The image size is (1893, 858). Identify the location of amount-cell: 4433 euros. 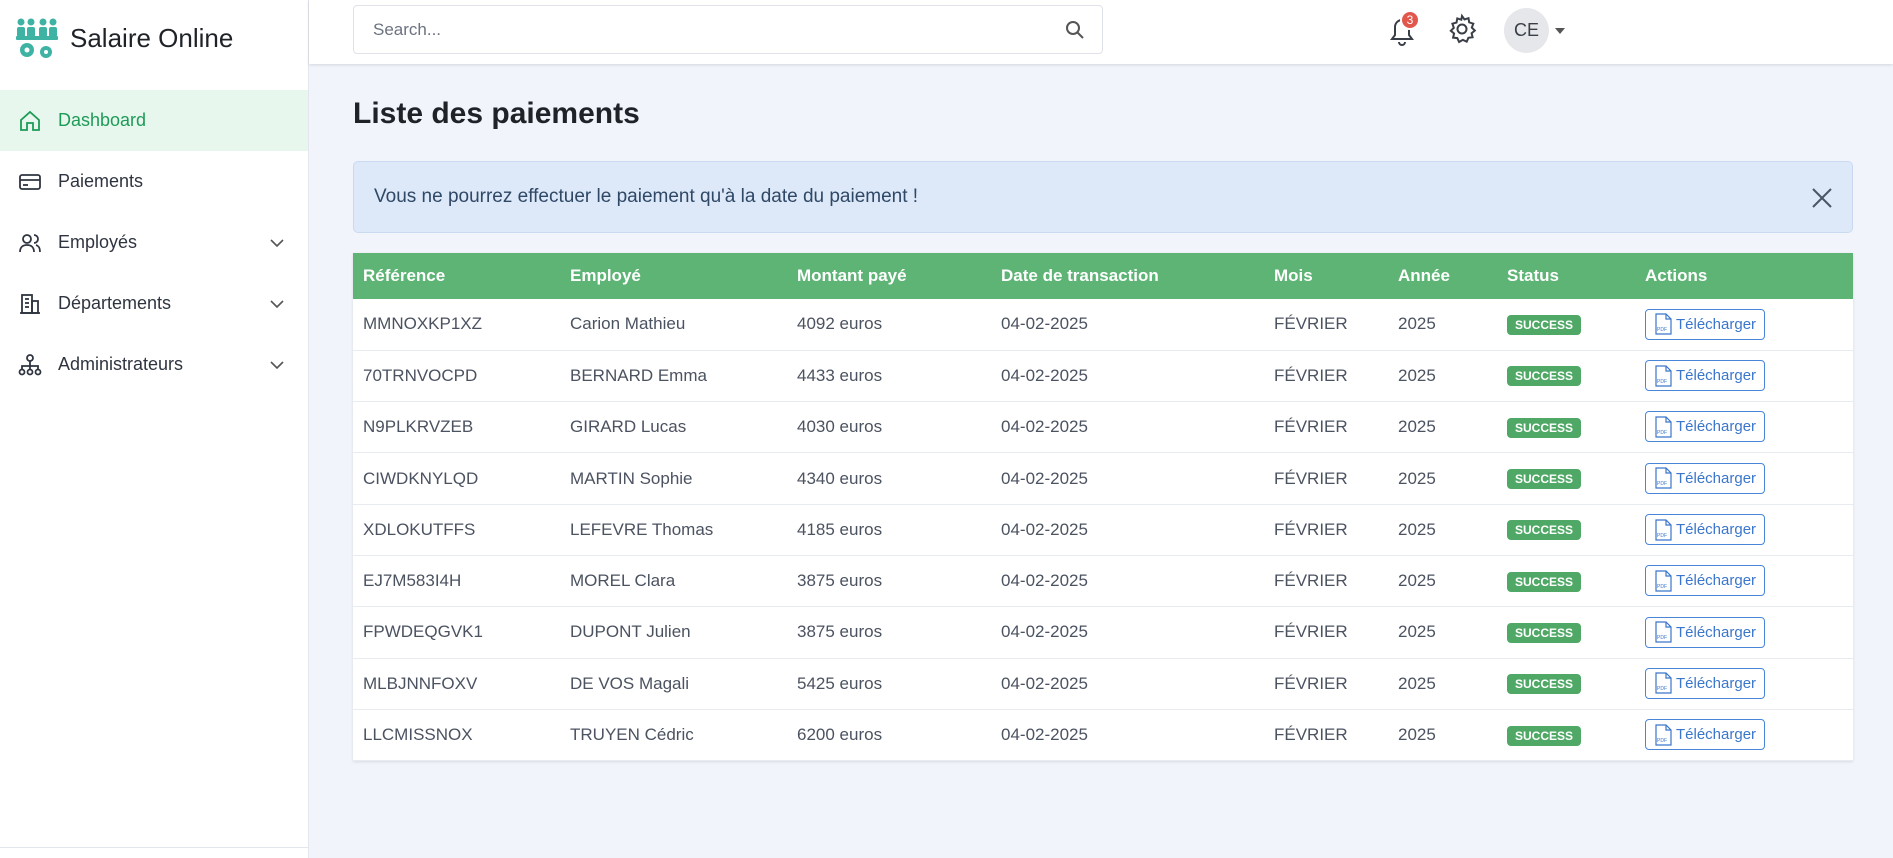
(840, 375).